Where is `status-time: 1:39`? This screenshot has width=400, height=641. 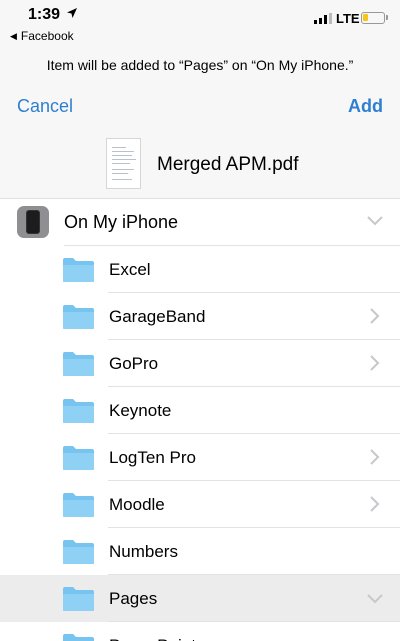
status-time: 1:39 is located at coordinates (44, 14).